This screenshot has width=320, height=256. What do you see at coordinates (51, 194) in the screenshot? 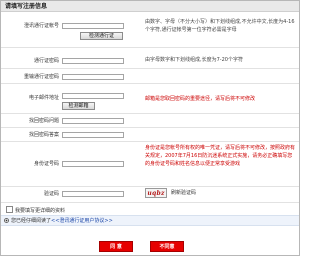
I see `captcha-label: 验证码` at bounding box center [51, 194].